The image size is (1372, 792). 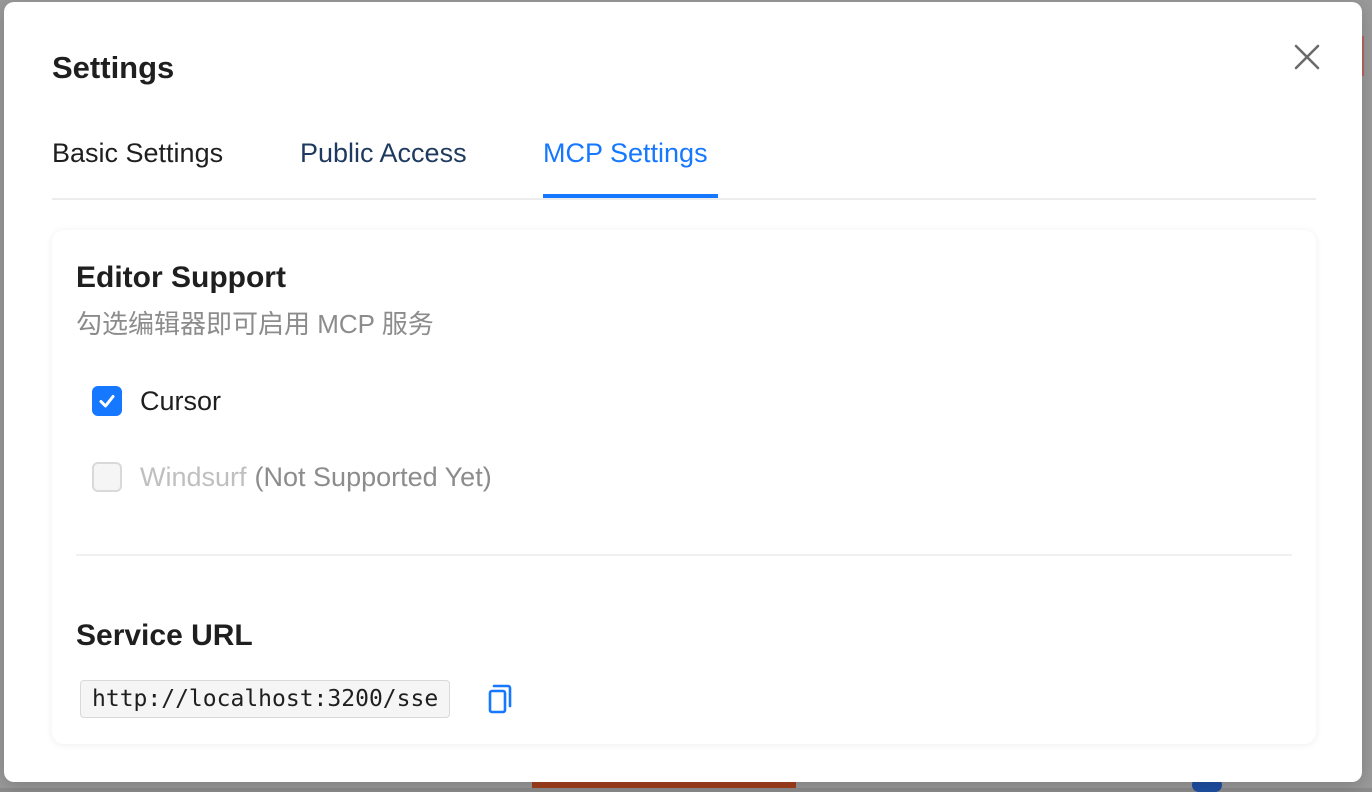 I want to click on windsurf-note: (Not Supported Yet), so click(x=373, y=477).